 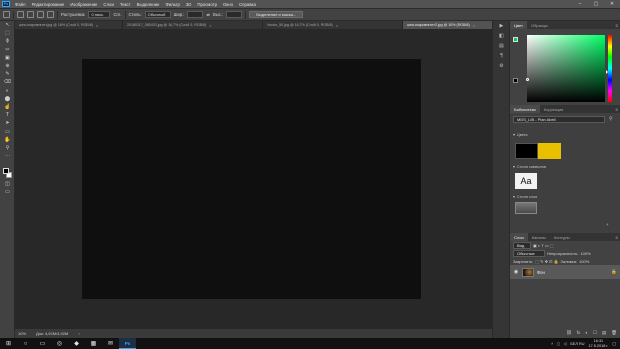 I want to click on rectangle-tool-icon: ▭, so click(x=7, y=131).